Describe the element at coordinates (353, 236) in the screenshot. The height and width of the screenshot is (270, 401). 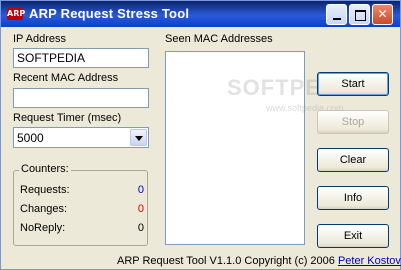
I see `exit-button: Exit` at that location.